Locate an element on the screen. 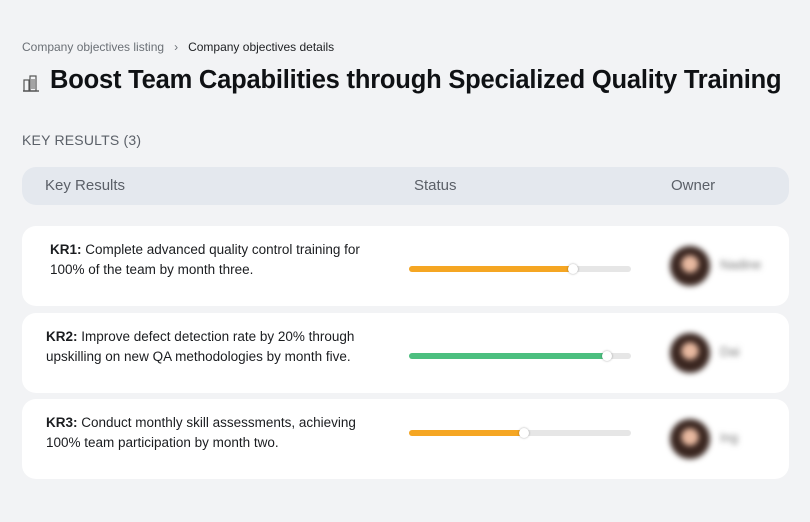  chevron-right-icon: › is located at coordinates (176, 47).